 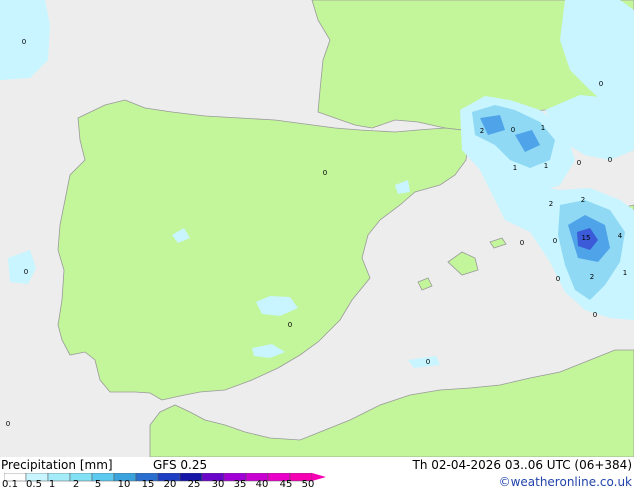 I want to click on legend-tick-label: 50, so click(x=308, y=484).